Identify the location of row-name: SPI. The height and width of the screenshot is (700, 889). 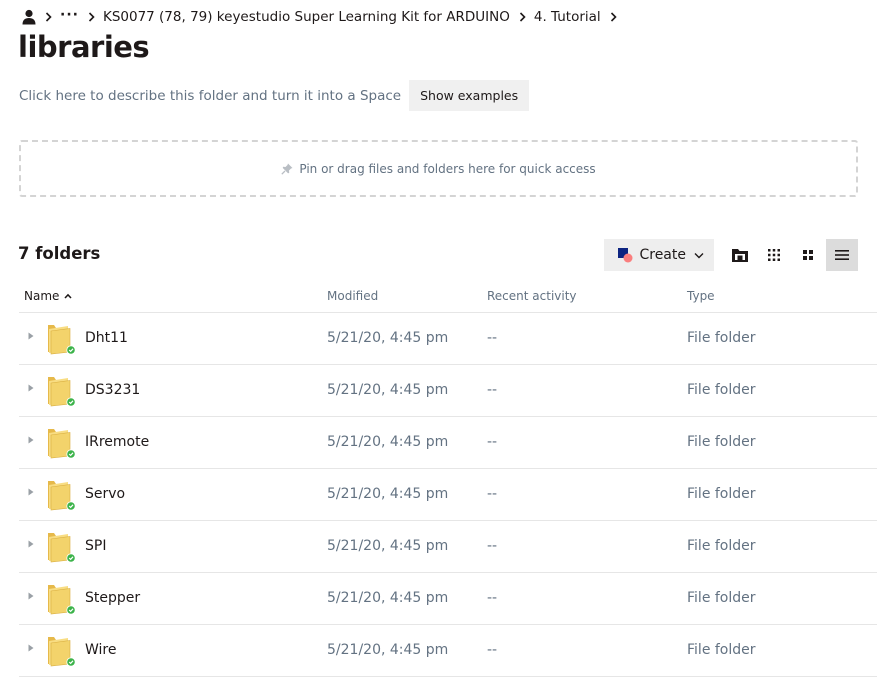
(95, 546).